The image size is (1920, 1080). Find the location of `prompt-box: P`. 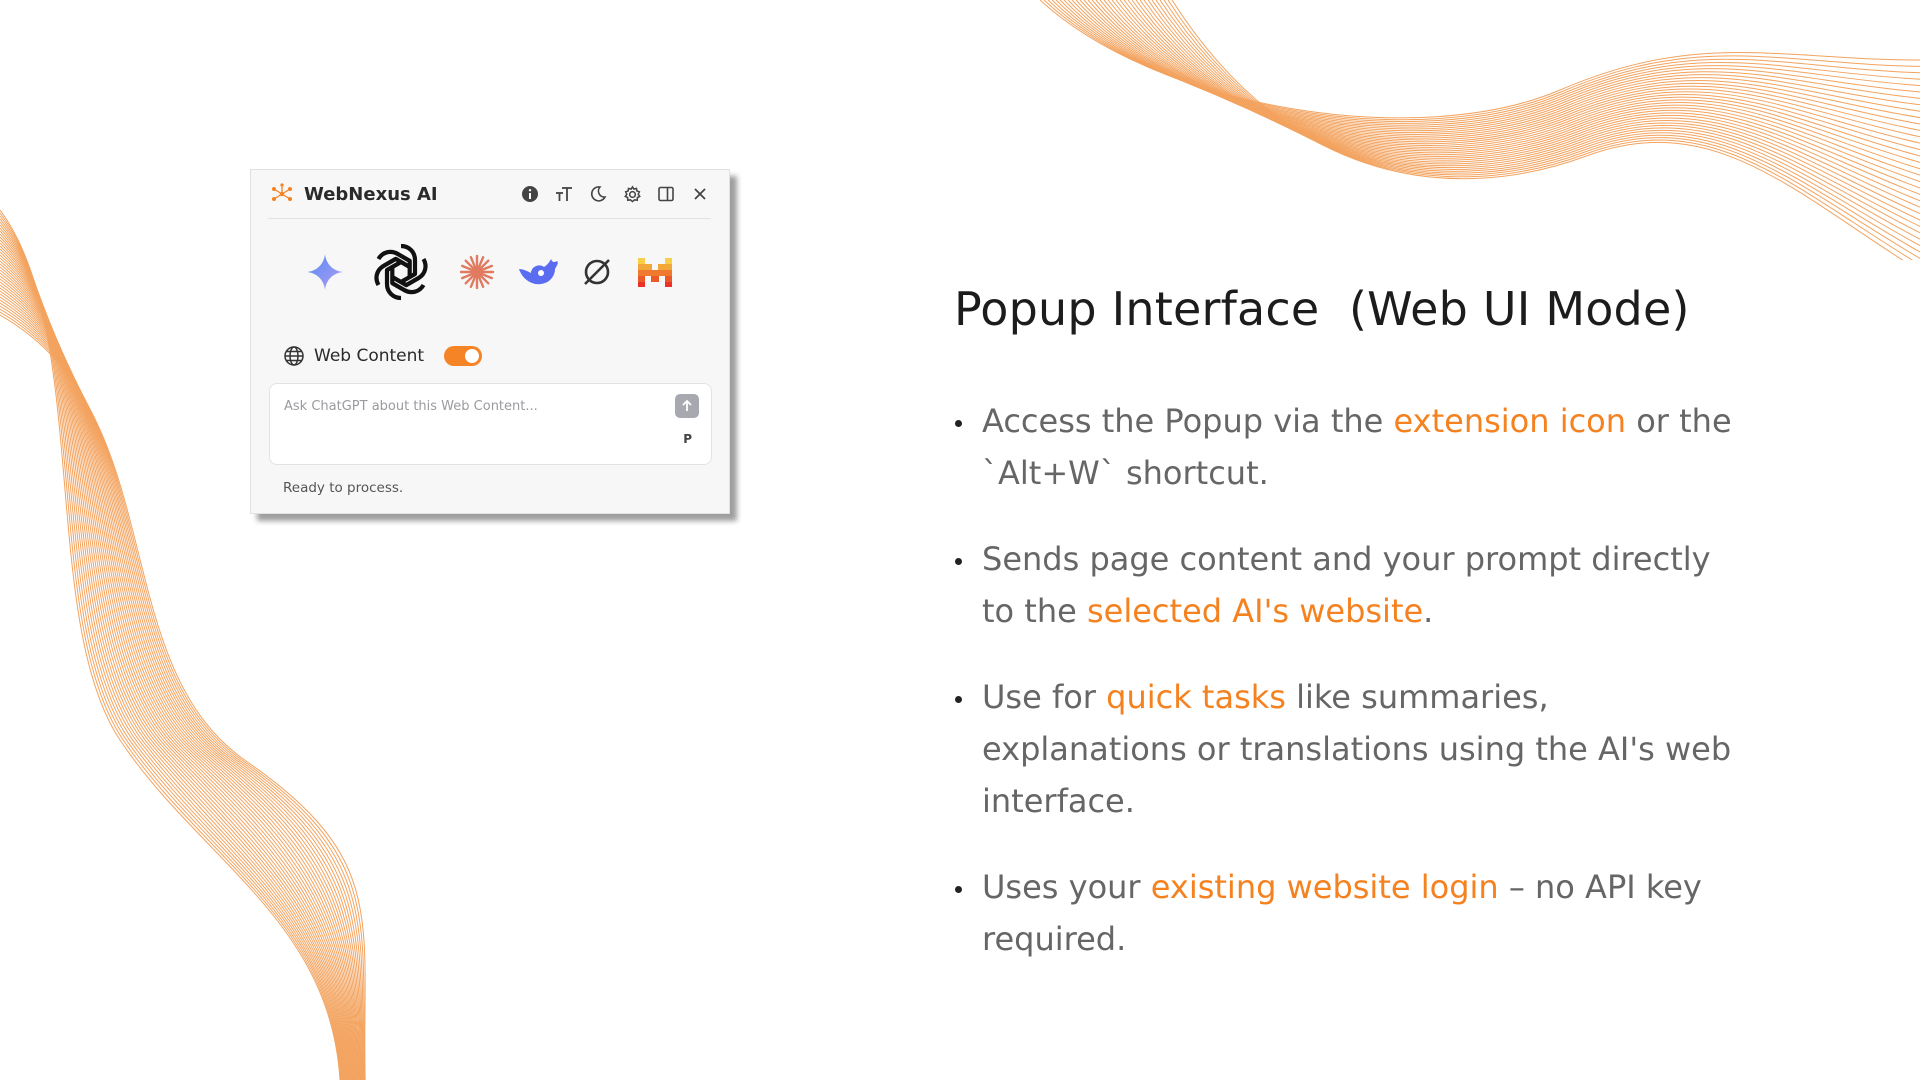

prompt-box: P is located at coordinates (490, 424).